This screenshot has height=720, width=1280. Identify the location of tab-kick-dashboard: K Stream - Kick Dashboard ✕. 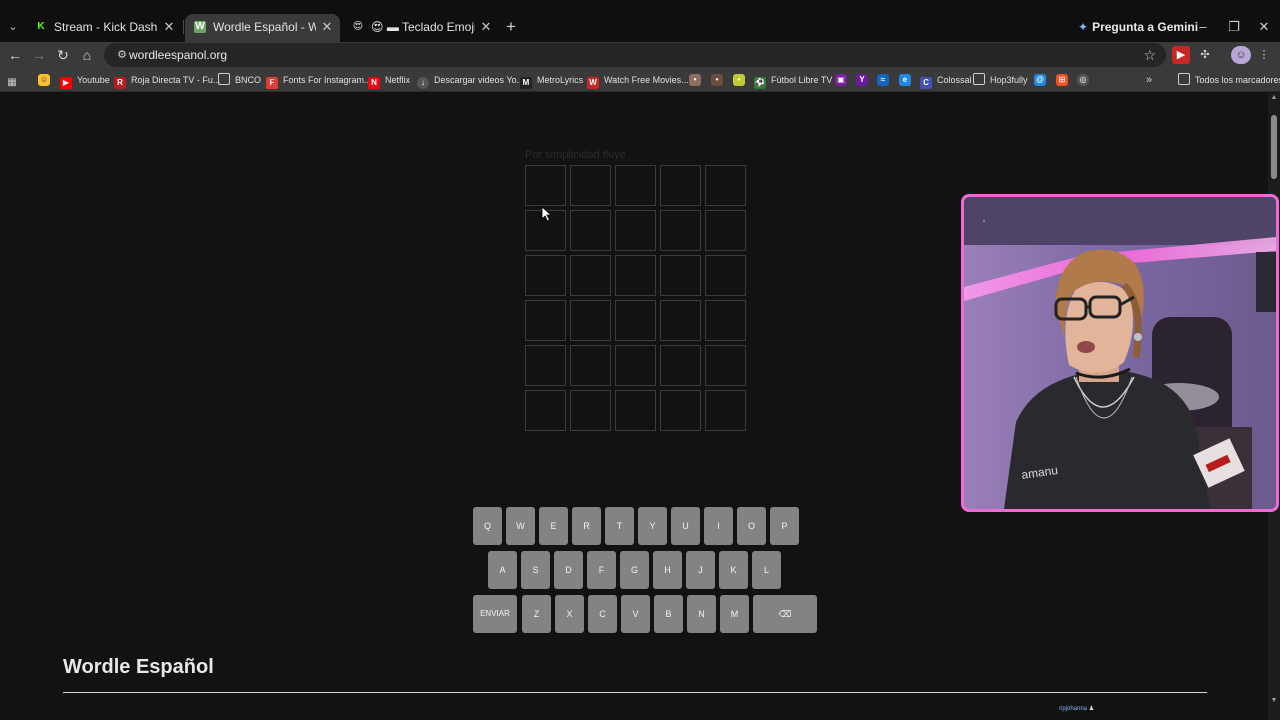
(104, 28).